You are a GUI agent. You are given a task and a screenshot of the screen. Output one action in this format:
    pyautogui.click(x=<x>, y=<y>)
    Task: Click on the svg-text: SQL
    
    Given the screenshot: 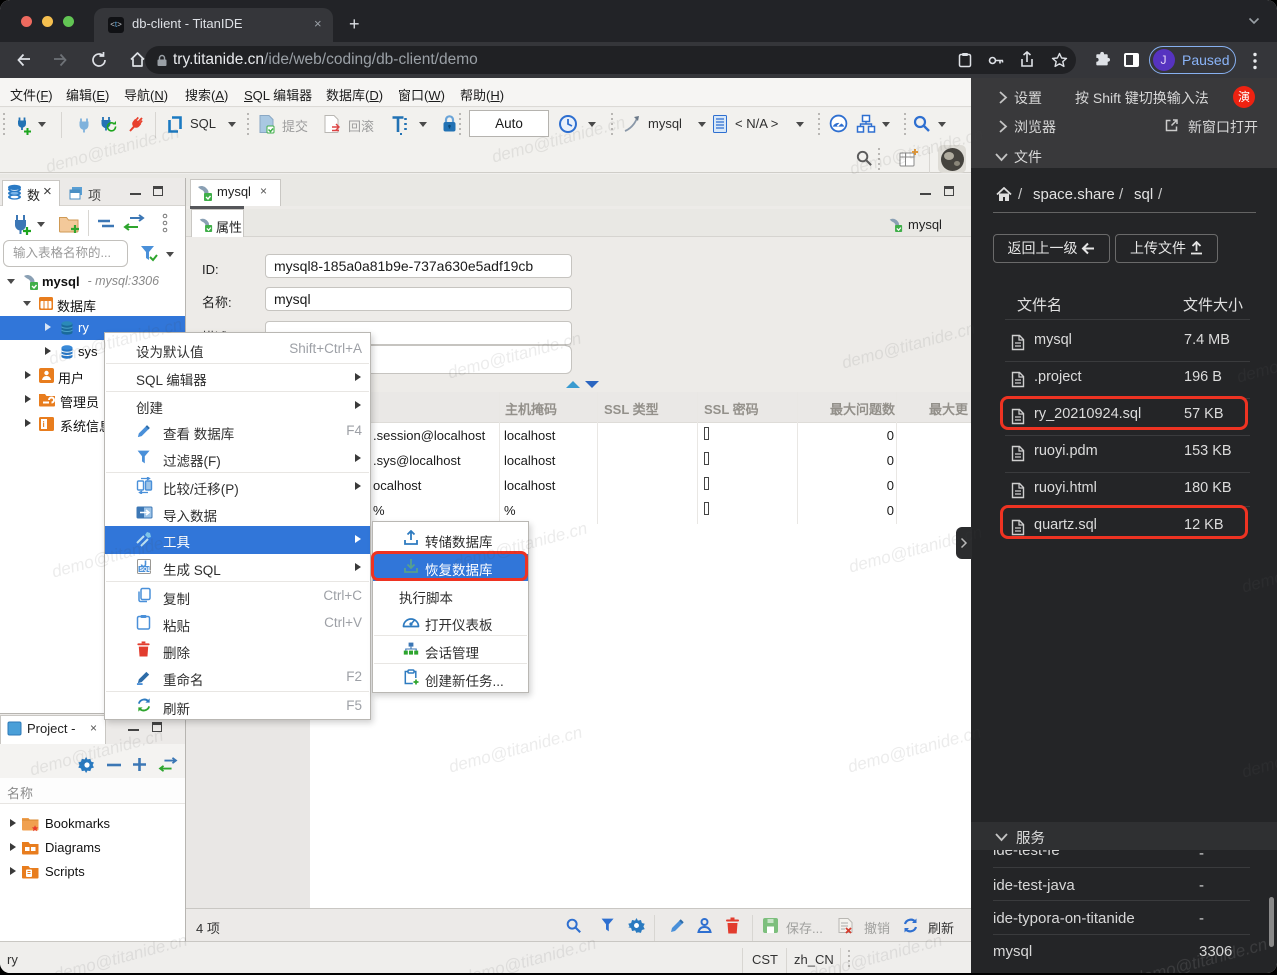 What is the action you would take?
    pyautogui.click(x=146, y=570)
    